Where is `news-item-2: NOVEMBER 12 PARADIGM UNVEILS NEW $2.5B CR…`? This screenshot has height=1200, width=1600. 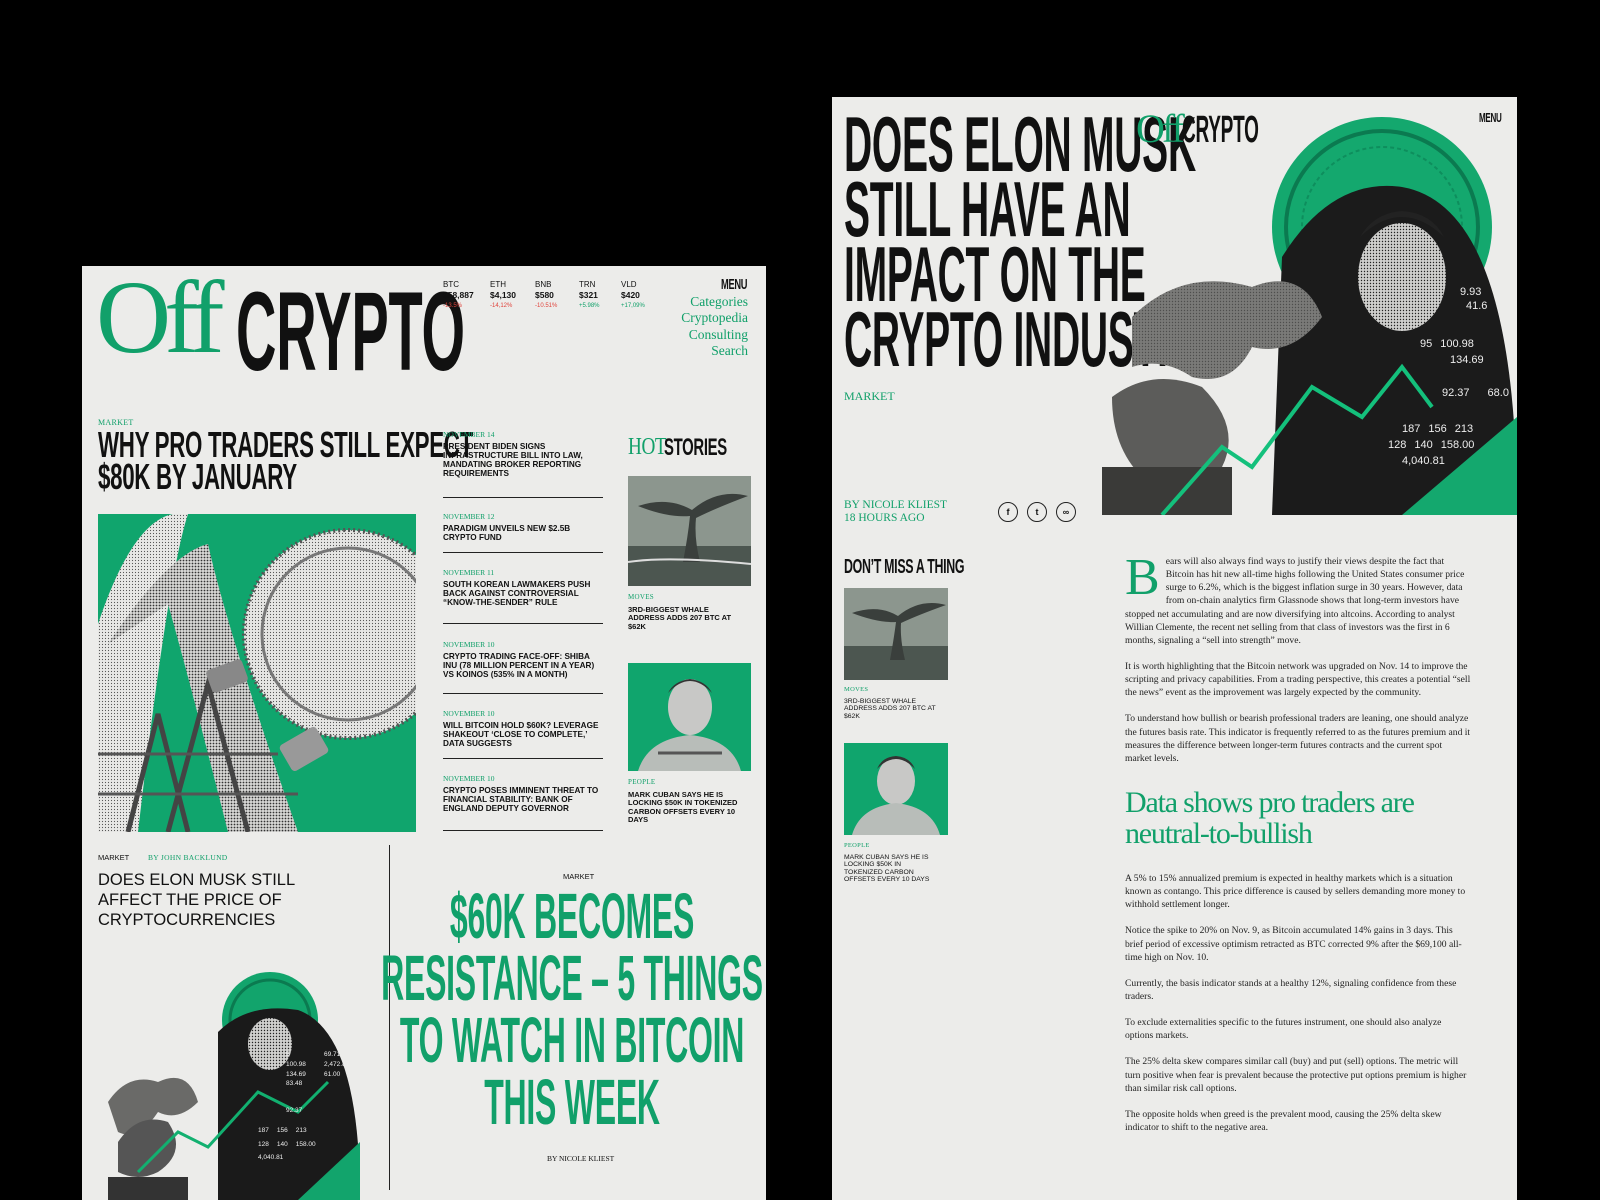
news-item-2: NOVEMBER 12 PARADIGM UNVEILS NEW $2.5B CR… is located at coordinates (523, 527).